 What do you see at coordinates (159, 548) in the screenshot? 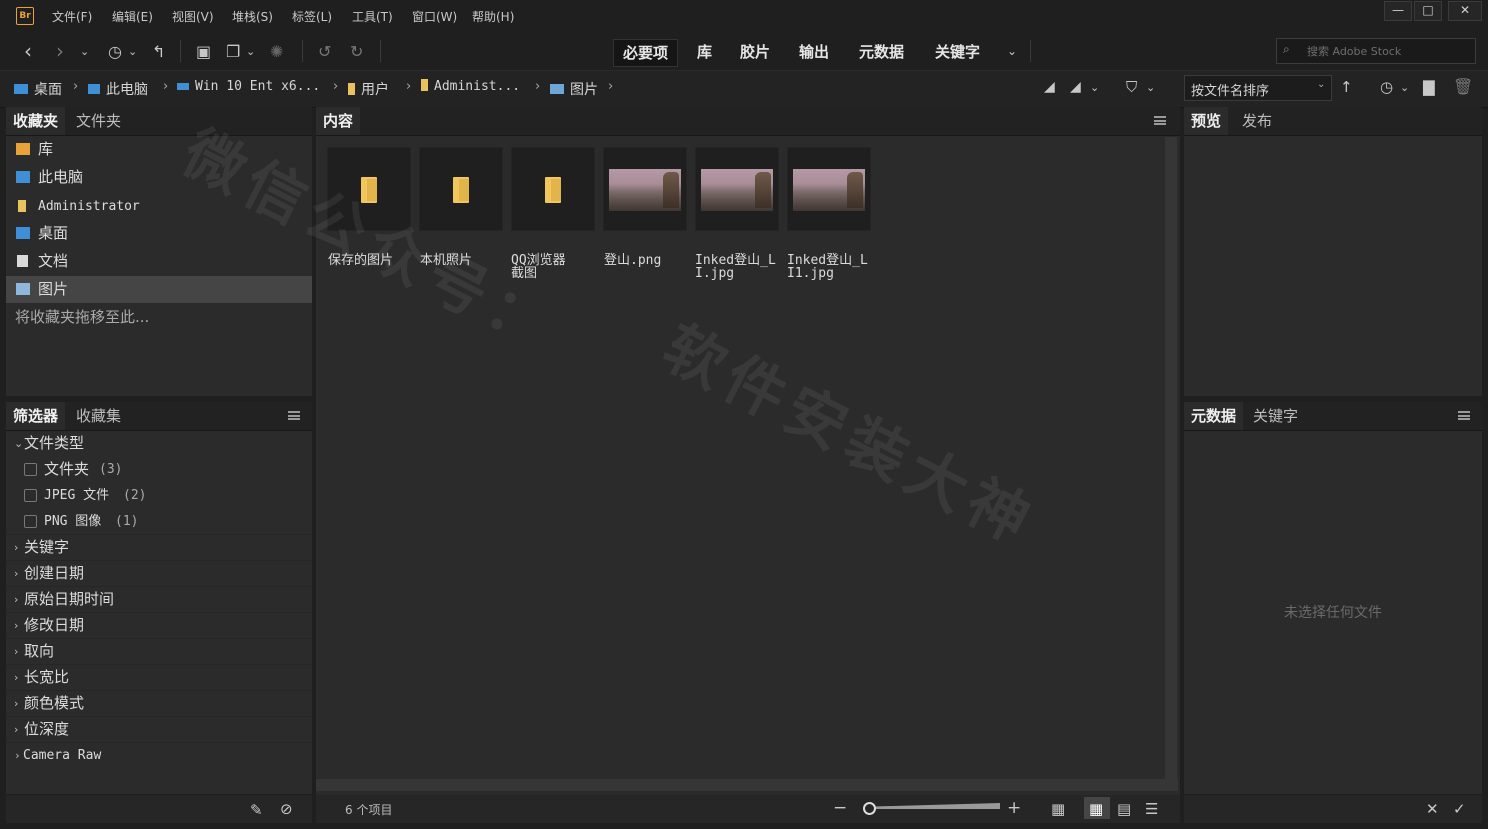
I see `filter-category-keywords: › 关键字` at bounding box center [159, 548].